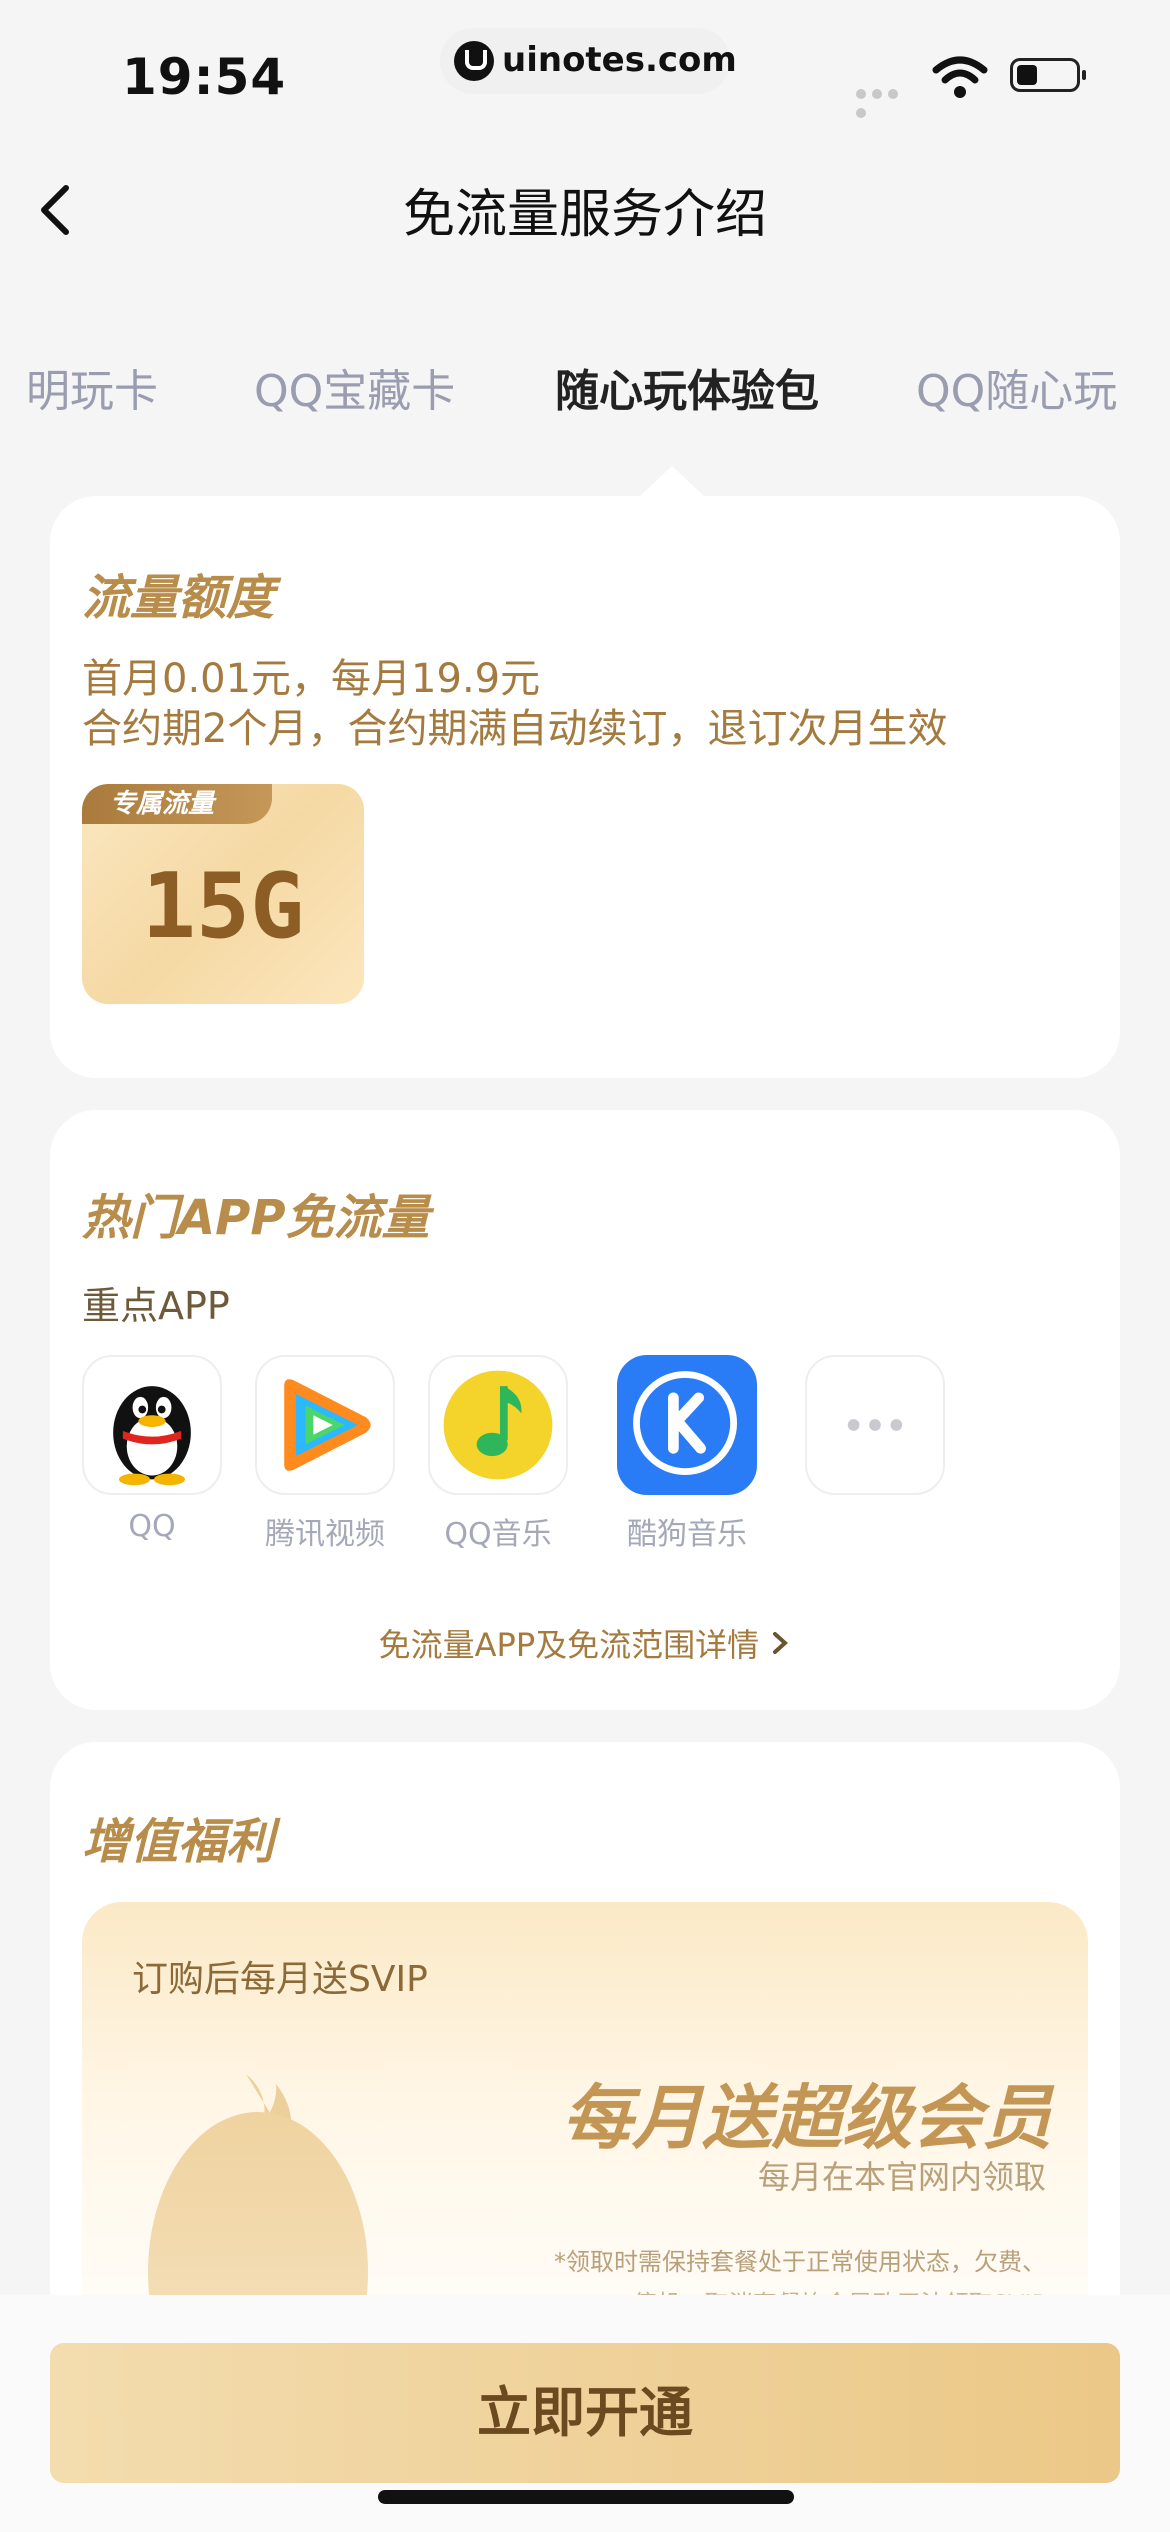 The image size is (1170, 2532). I want to click on chevron-right-icon, so click(780, 1647).